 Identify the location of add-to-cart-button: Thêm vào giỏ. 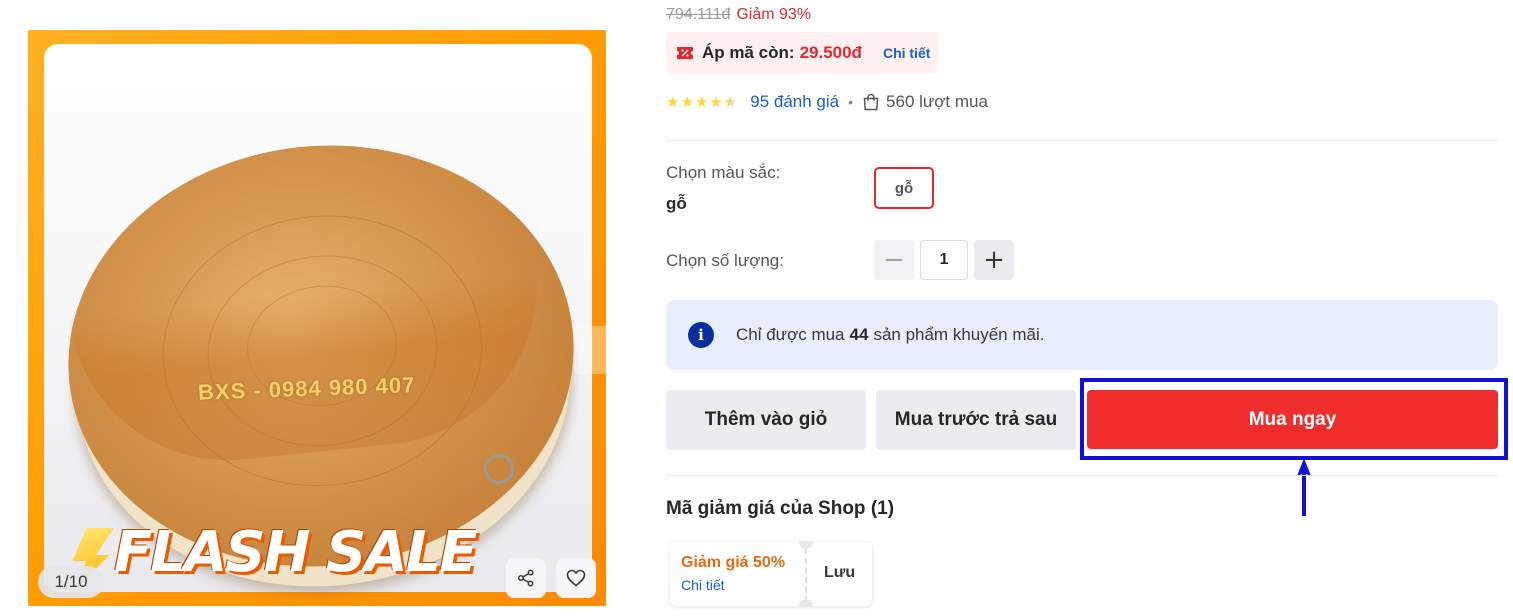
(766, 420).